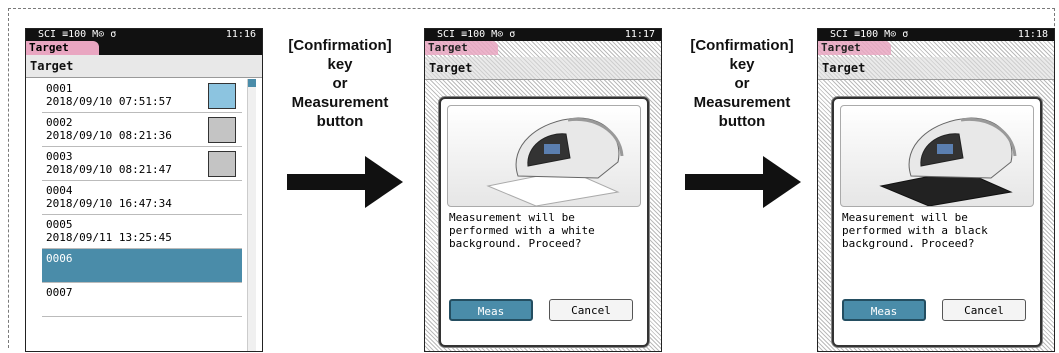 The height and width of the screenshot is (353, 1059). What do you see at coordinates (555, 161) in the screenshot?
I see `spectrophotometer-white-bg-icon` at bounding box center [555, 161].